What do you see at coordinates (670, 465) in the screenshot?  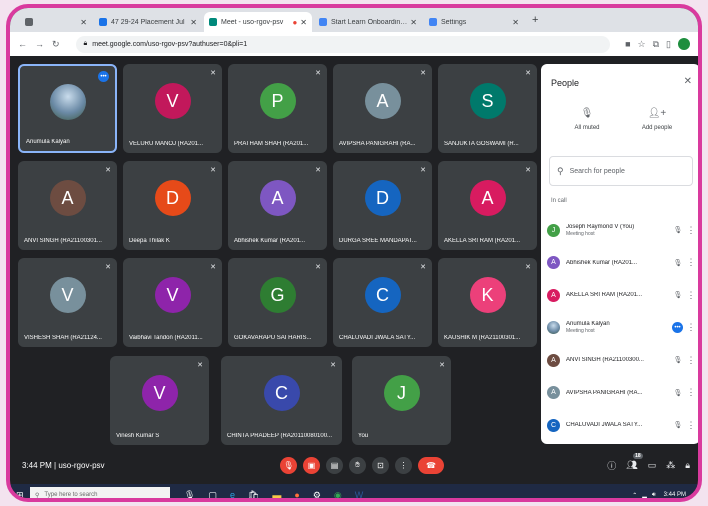 I see `activities-icon: ⁂` at bounding box center [670, 465].